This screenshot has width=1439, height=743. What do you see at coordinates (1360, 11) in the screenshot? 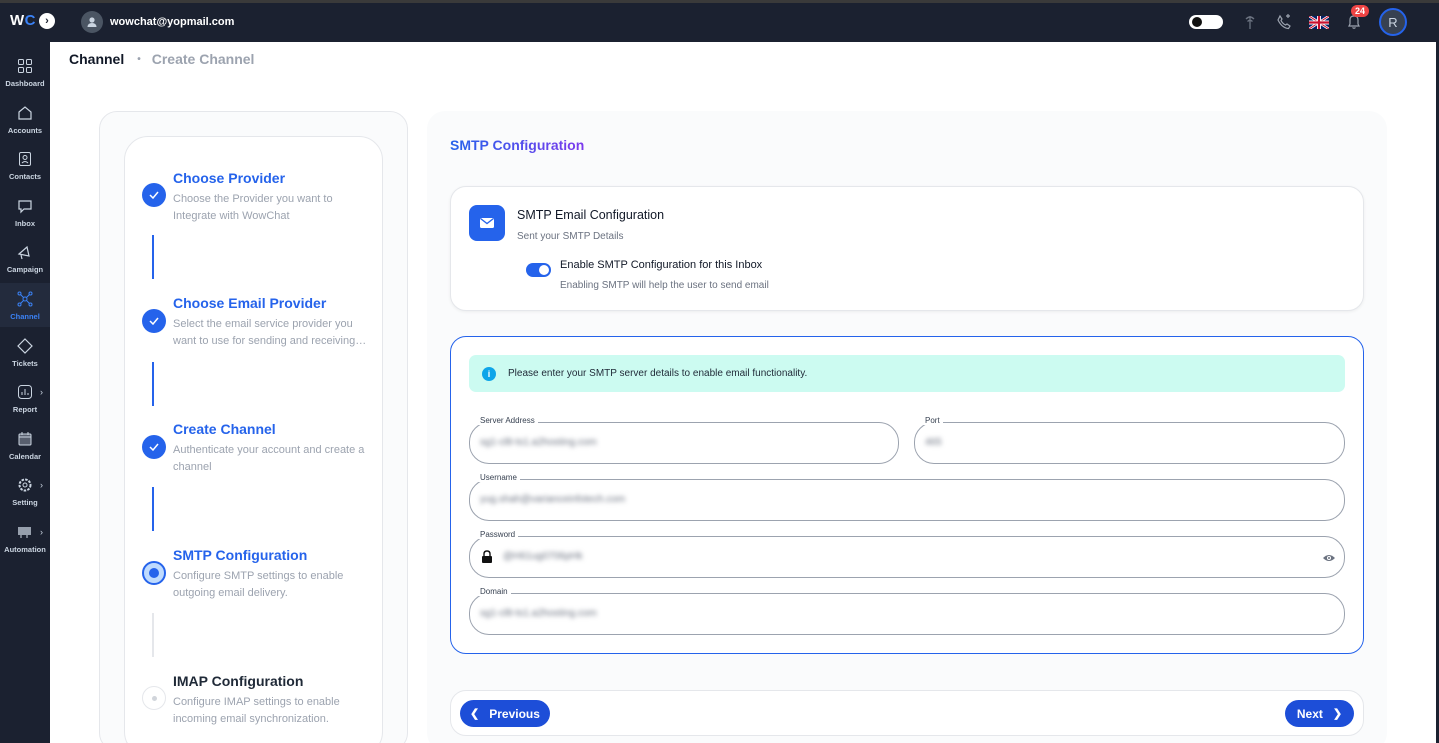
I see `notification-count-badge: 24` at bounding box center [1360, 11].